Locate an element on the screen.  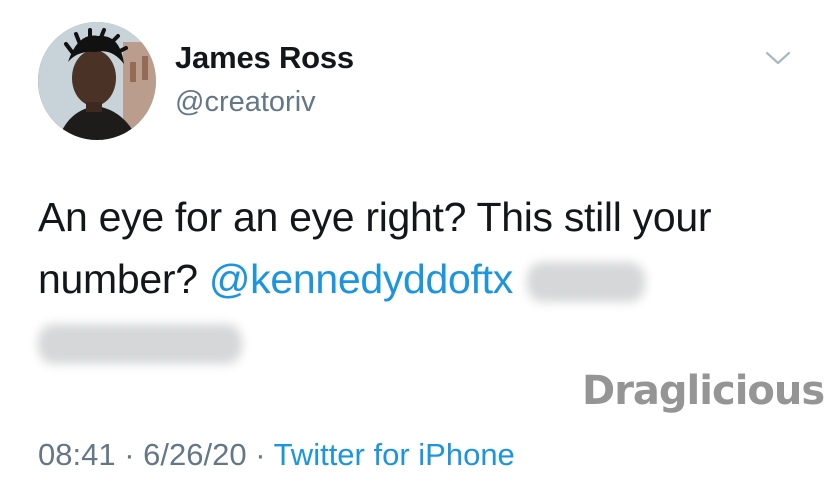
mention-link: @kennedyddoftx is located at coordinates (361, 279).